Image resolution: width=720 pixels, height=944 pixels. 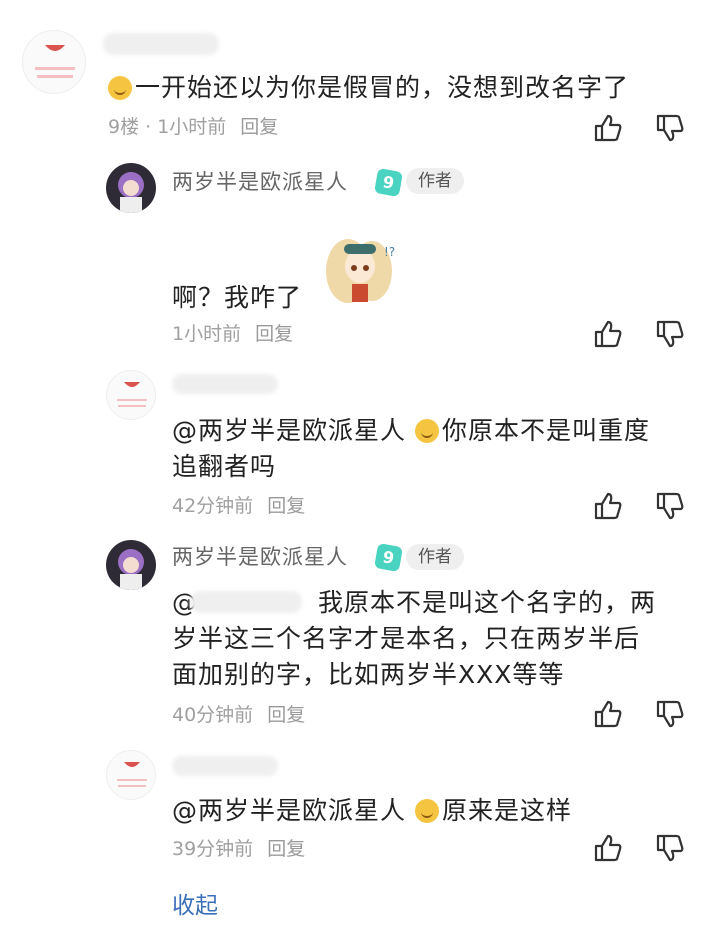 I want to click on timestamp: 1小时前, so click(x=207, y=334).